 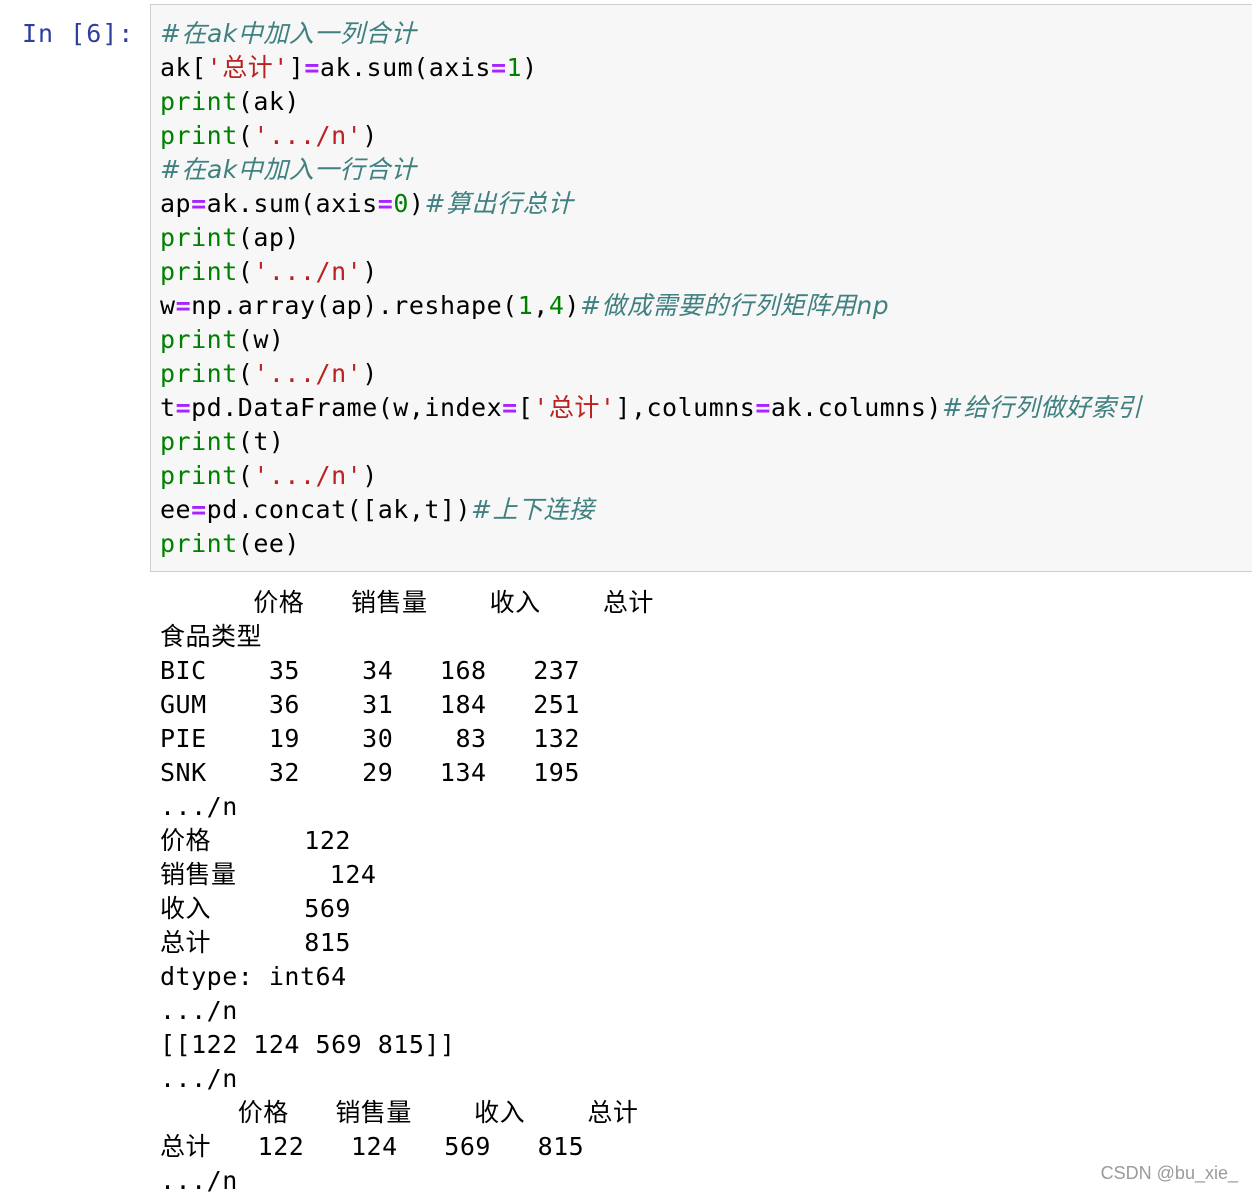 I want to click on code-token: 0, so click(x=401, y=203).